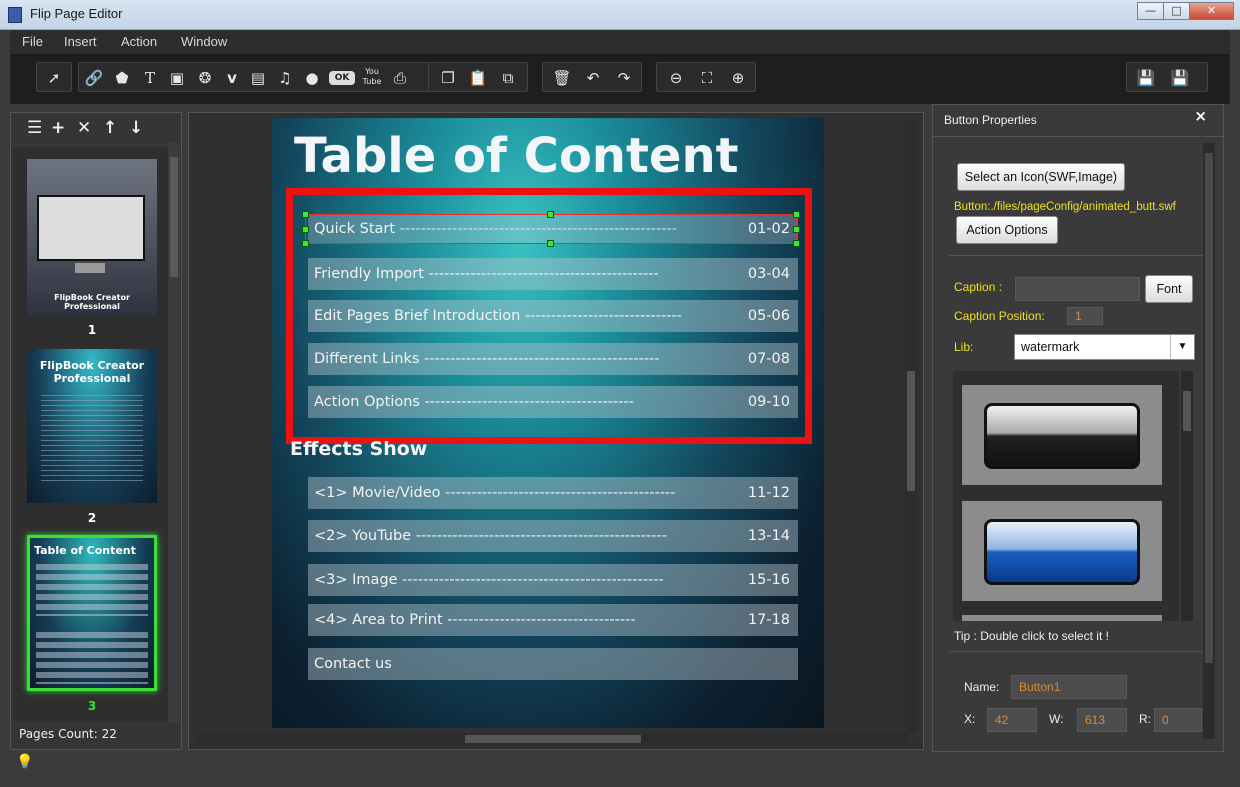 Image resolution: width=1240 pixels, height=787 pixels. What do you see at coordinates (342, 78) in the screenshot?
I see `button-icon: OK` at bounding box center [342, 78].